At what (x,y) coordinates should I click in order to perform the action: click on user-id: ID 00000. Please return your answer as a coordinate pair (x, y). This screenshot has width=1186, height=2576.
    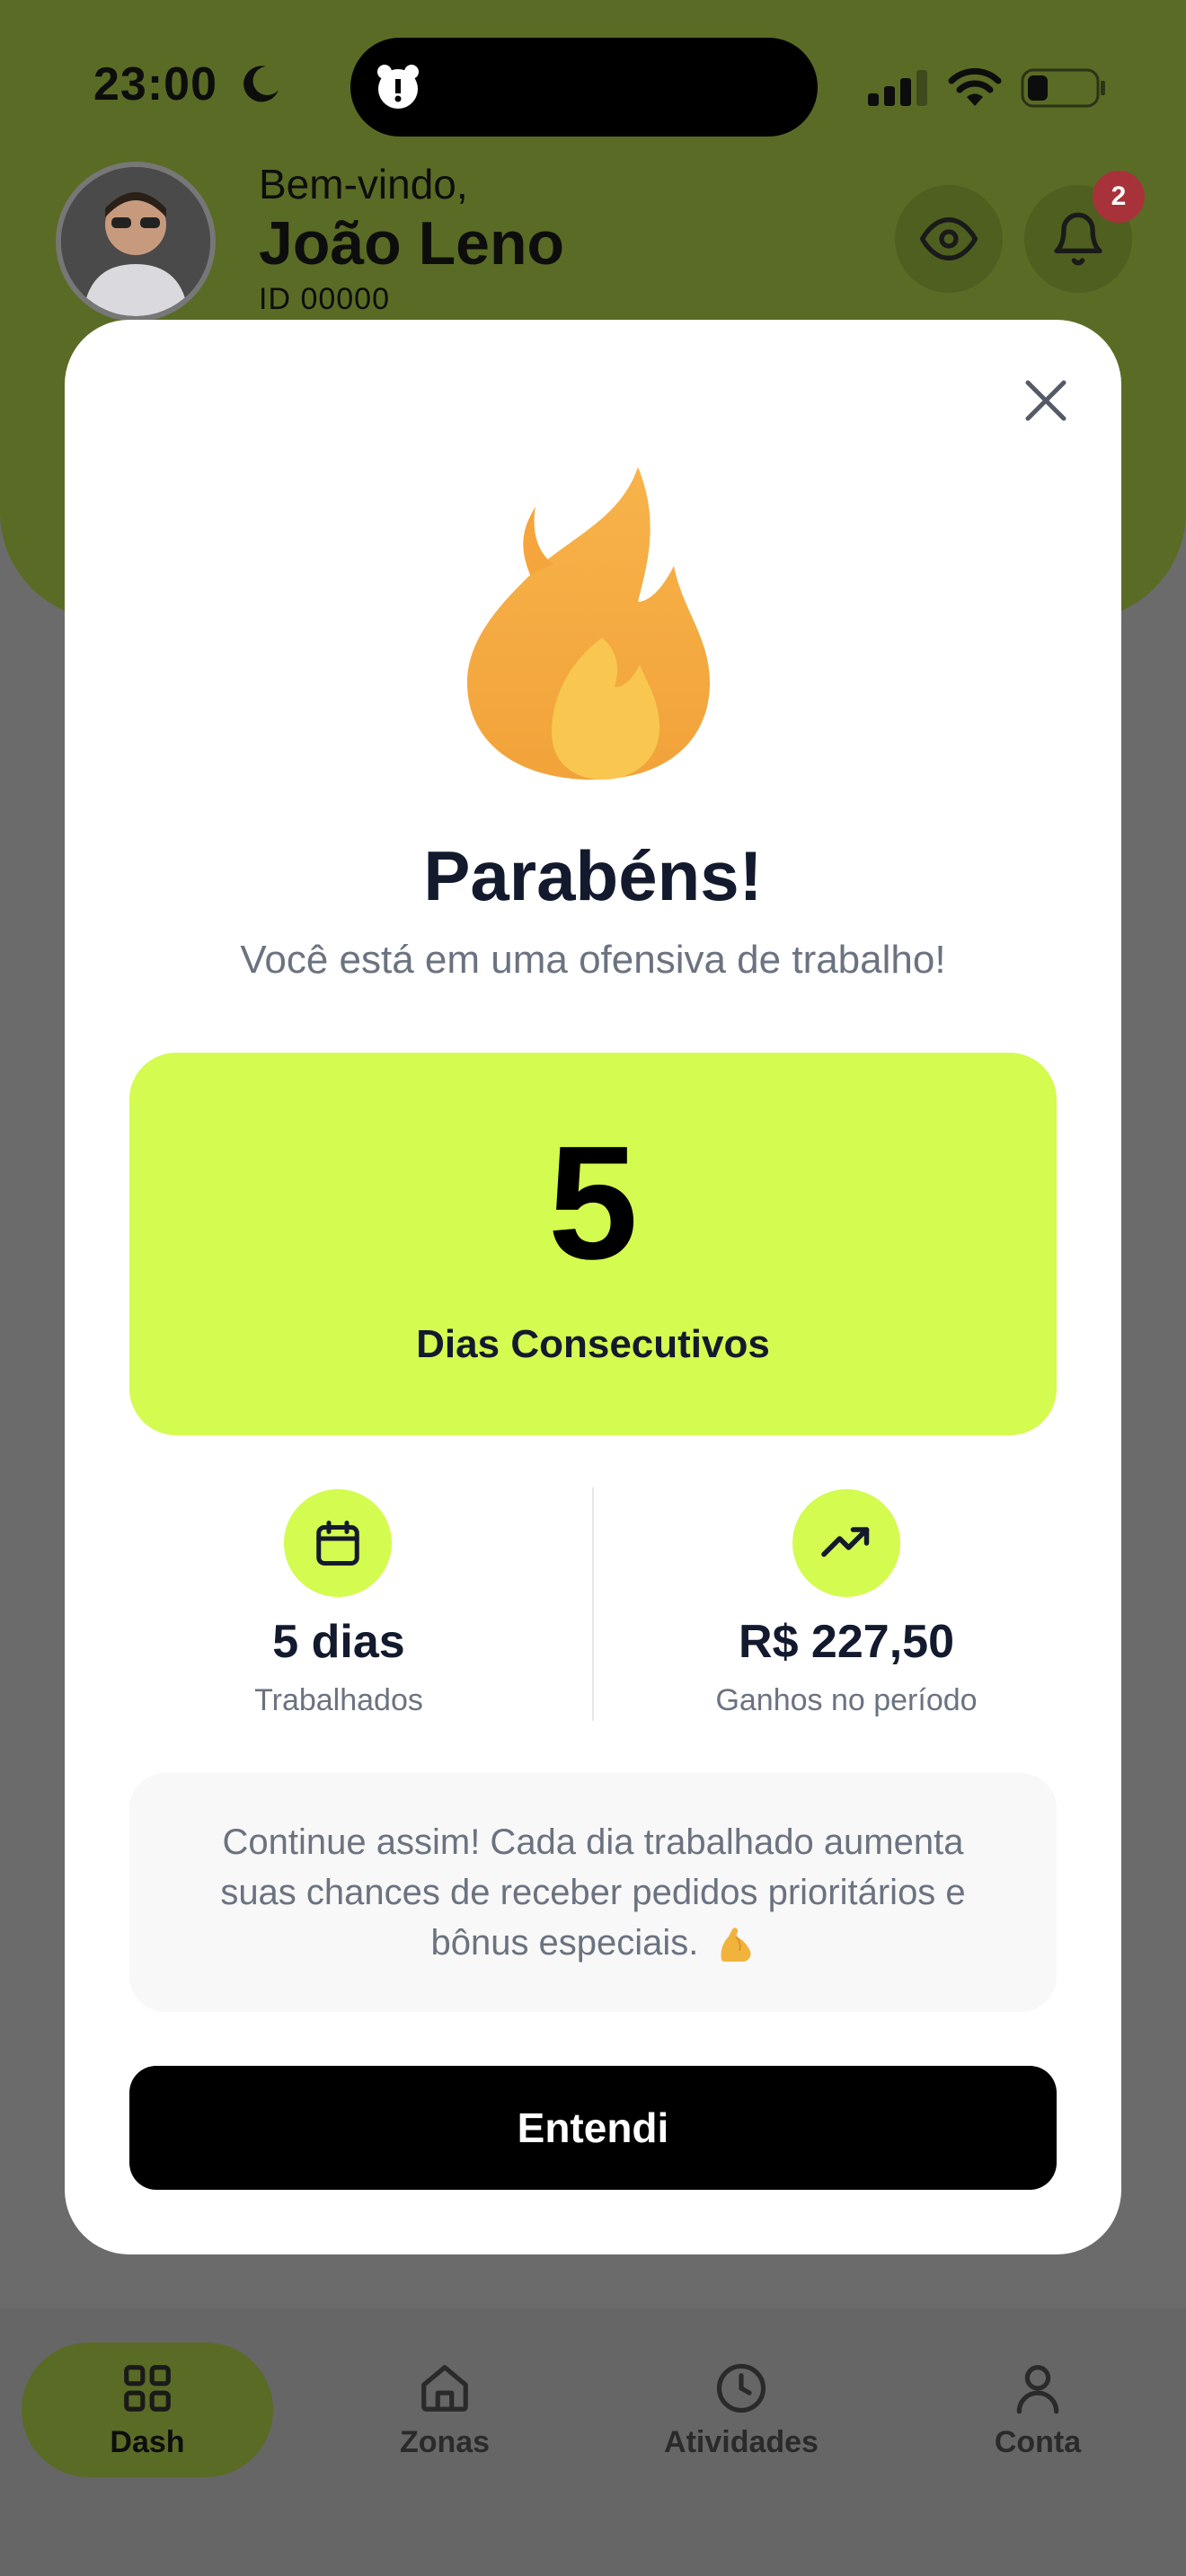
    Looking at the image, I should click on (324, 299).